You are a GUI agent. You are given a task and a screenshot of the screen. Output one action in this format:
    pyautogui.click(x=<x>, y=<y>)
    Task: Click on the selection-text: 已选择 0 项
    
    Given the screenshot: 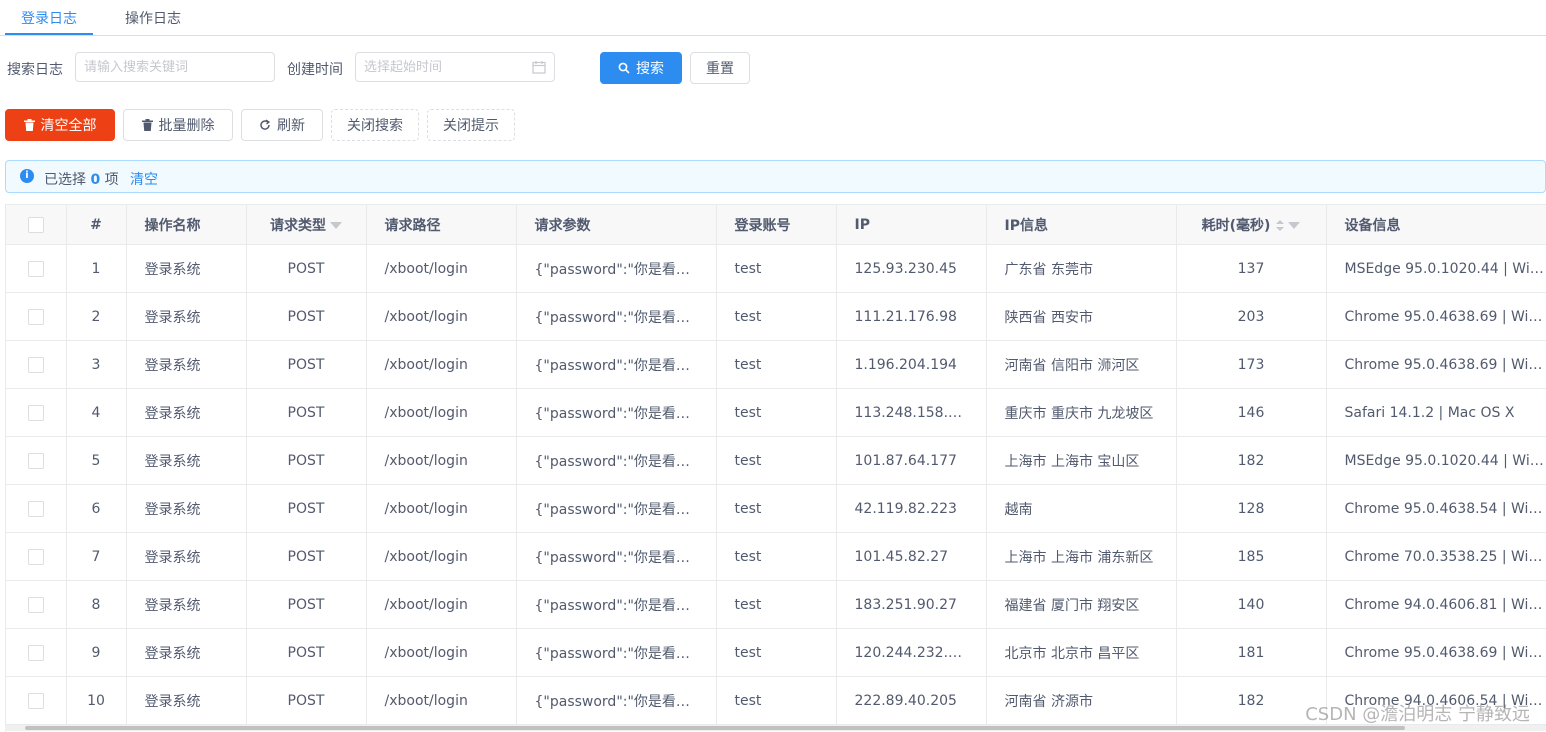 What is the action you would take?
    pyautogui.click(x=81, y=179)
    